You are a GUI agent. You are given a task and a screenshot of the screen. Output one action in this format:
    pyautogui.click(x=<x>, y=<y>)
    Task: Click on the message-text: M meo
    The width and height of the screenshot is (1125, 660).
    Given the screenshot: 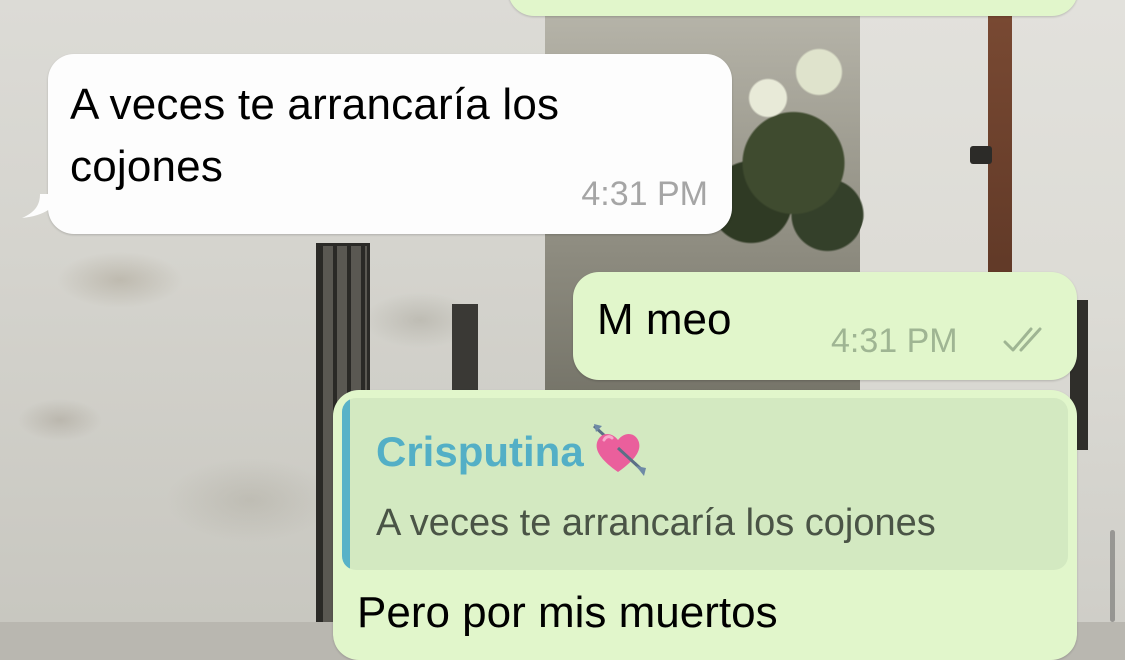 What is the action you would take?
    pyautogui.click(x=664, y=319)
    